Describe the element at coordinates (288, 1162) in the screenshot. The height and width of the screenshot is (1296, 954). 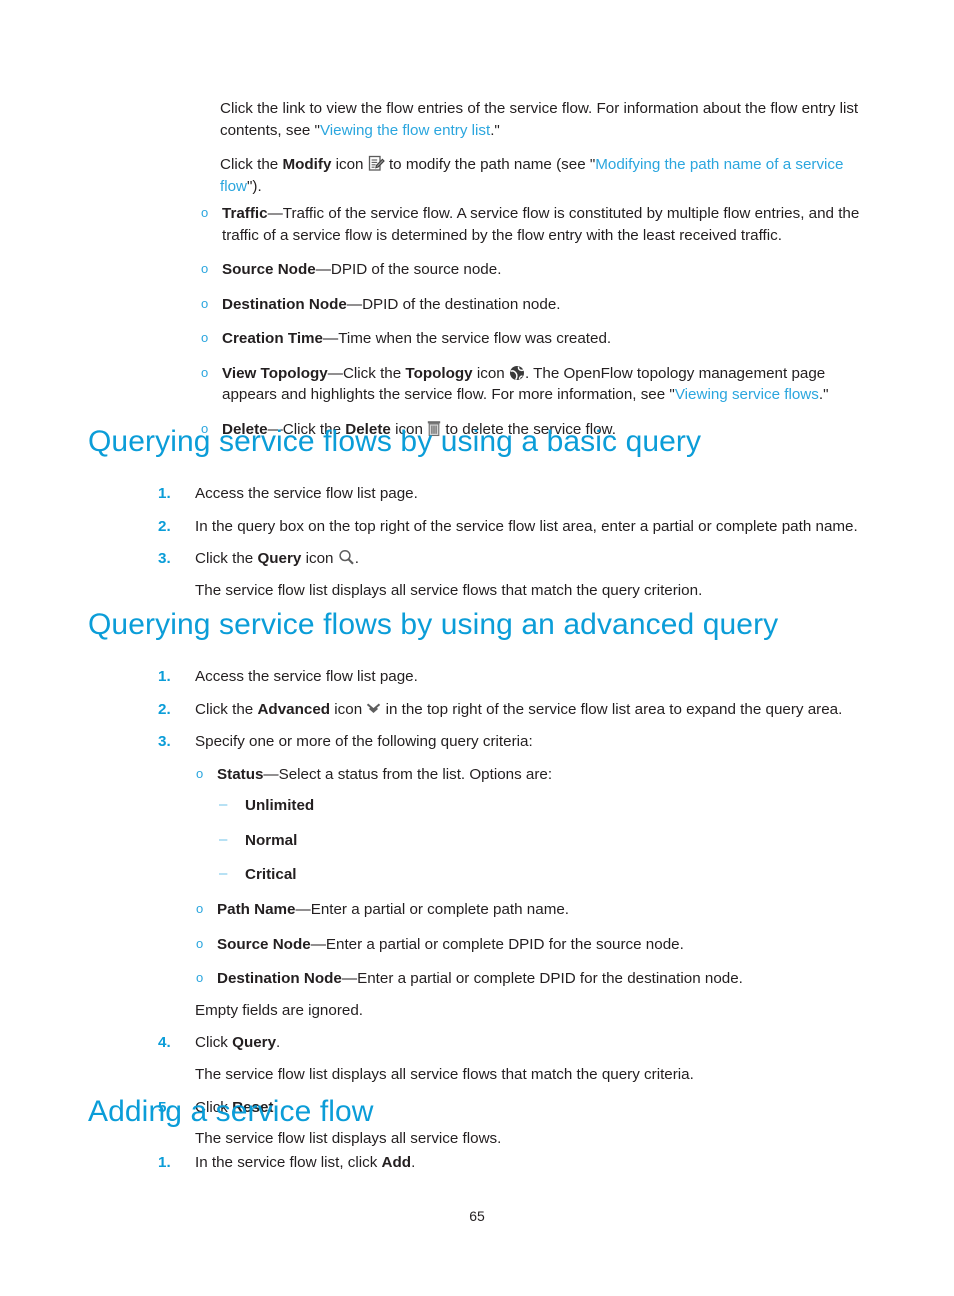
I see `step-text-a: In the service flow list, click` at that location.